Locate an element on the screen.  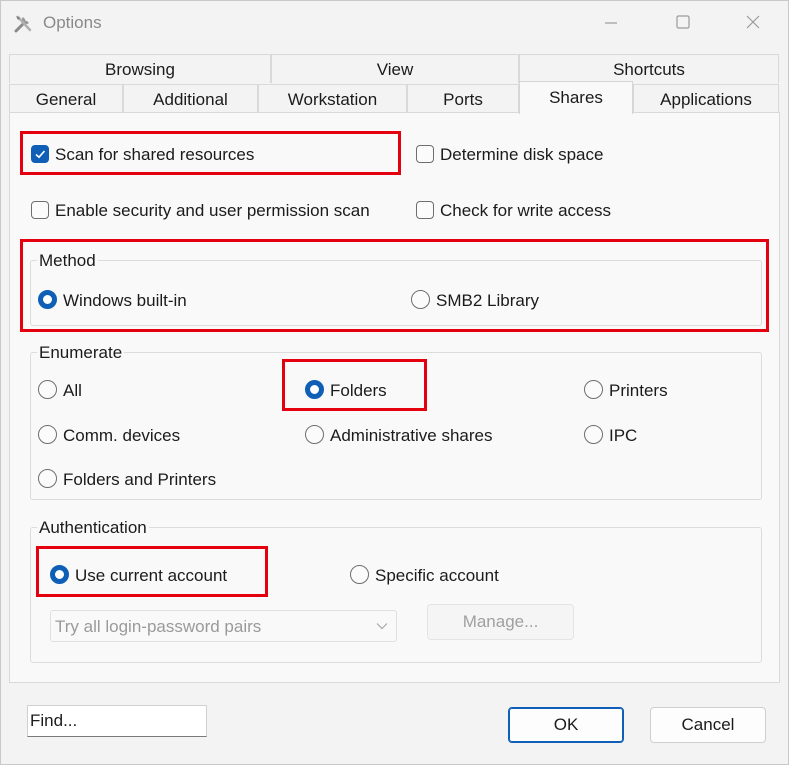
enumerate-printers-label: Printers is located at coordinates (638, 390).